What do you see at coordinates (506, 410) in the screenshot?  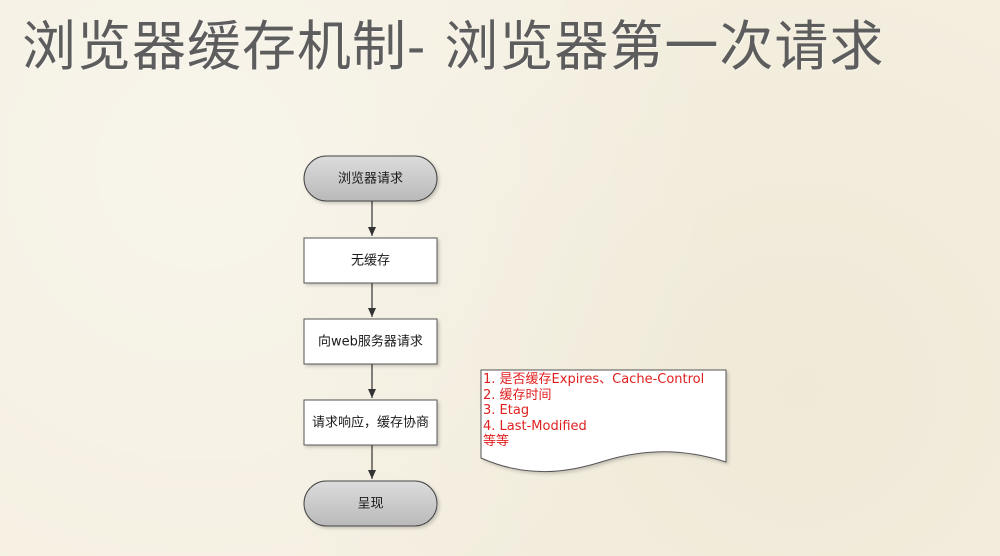 I see `note-line: 3. Etag` at bounding box center [506, 410].